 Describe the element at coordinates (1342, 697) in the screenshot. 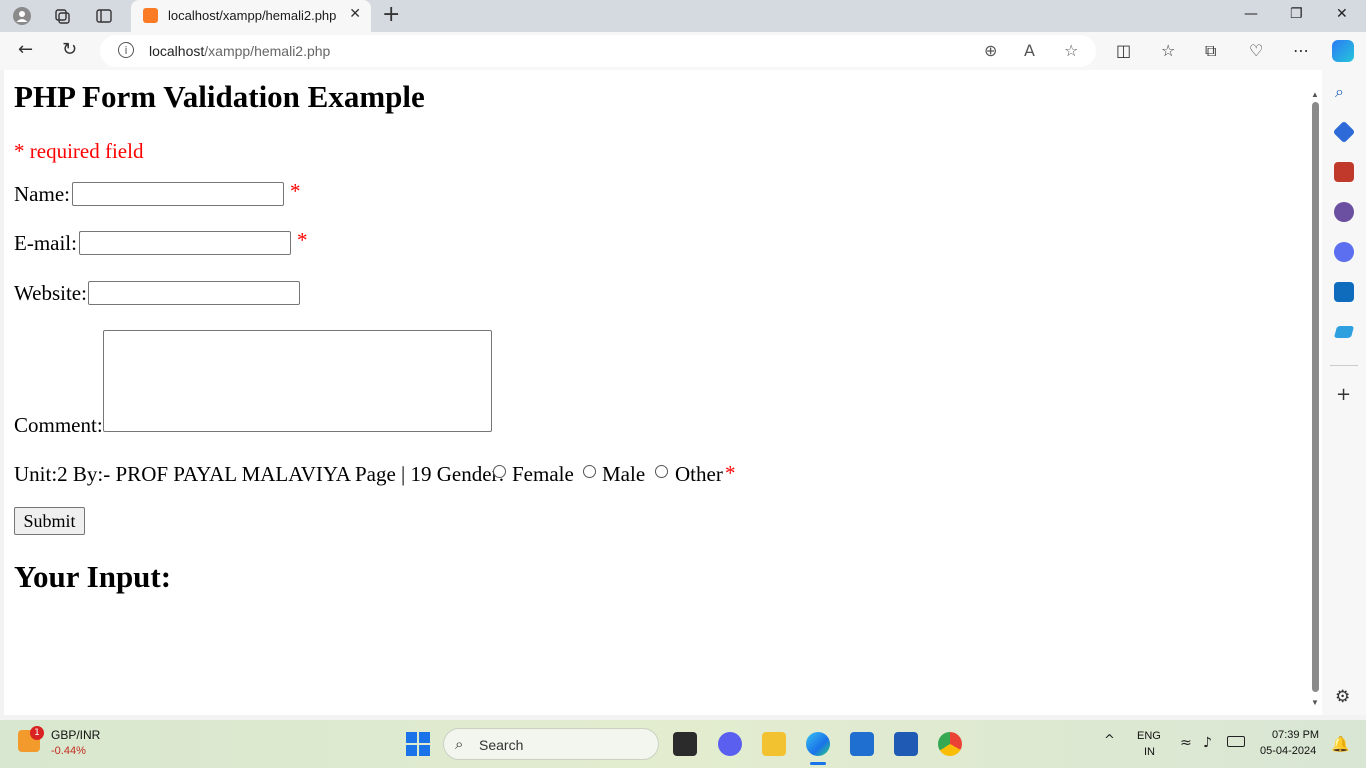

I see `sidebar-settings-icon: ⚙` at that location.